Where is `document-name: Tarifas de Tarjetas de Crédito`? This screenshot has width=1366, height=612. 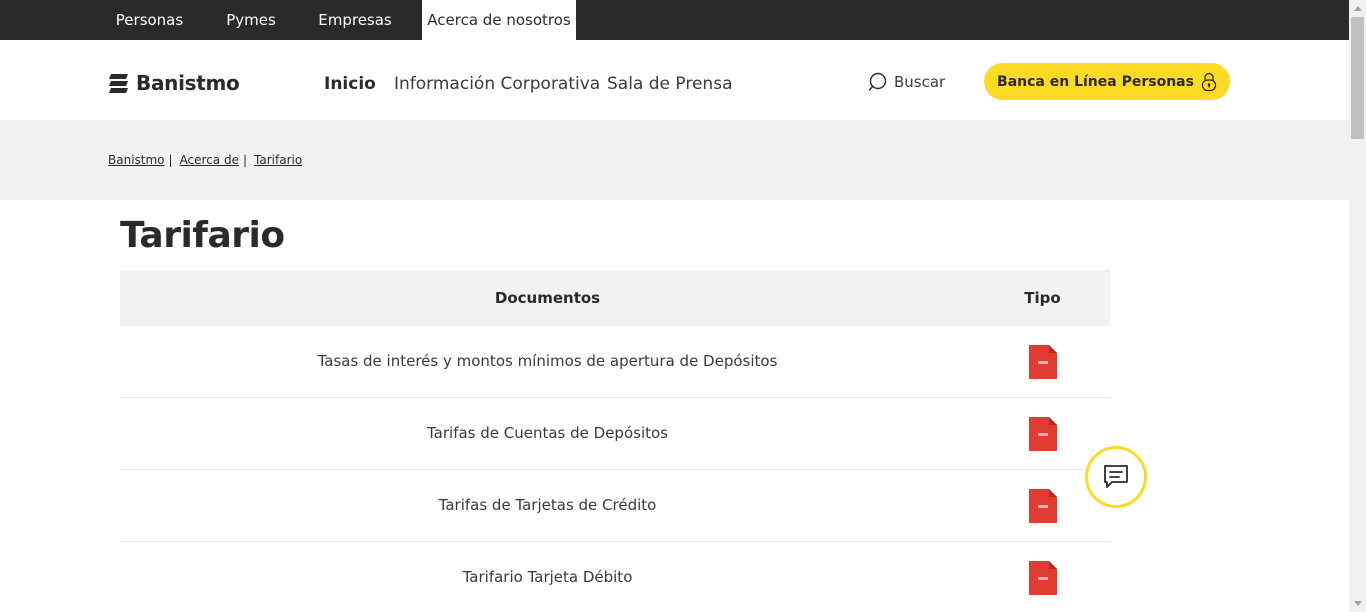 document-name: Tarifas de Tarjetas de Crédito is located at coordinates (547, 505).